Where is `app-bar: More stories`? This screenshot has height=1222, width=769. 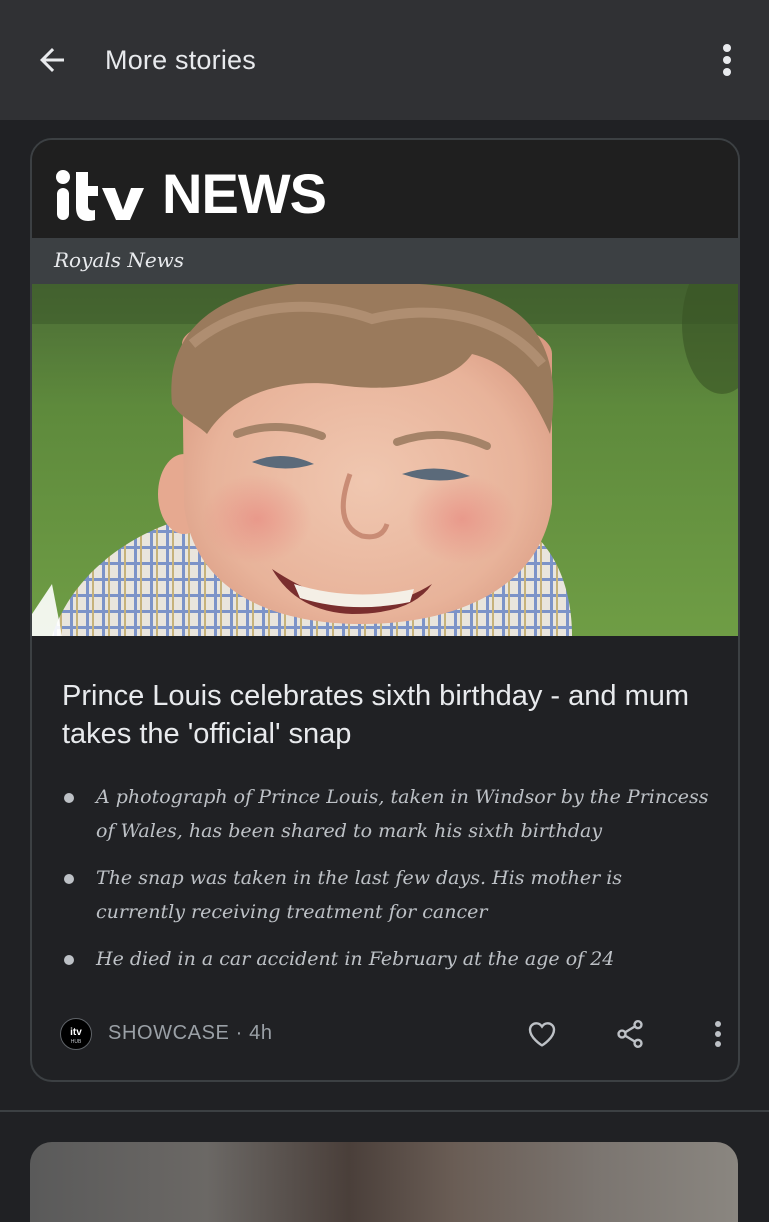 app-bar: More stories is located at coordinates (384, 60).